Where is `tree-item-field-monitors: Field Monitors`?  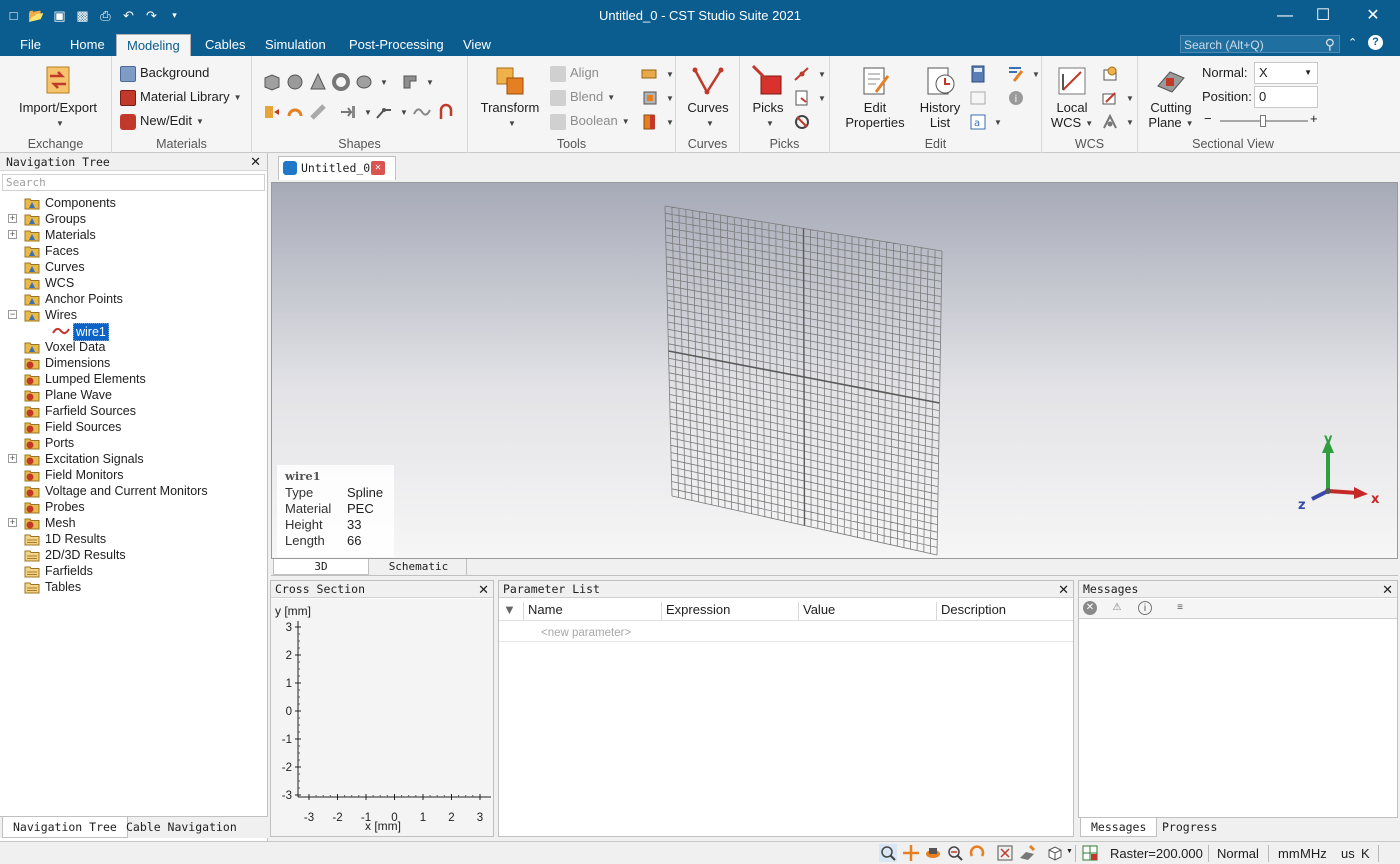
tree-item-field-monitors: Field Monitors is located at coordinates (133, 475).